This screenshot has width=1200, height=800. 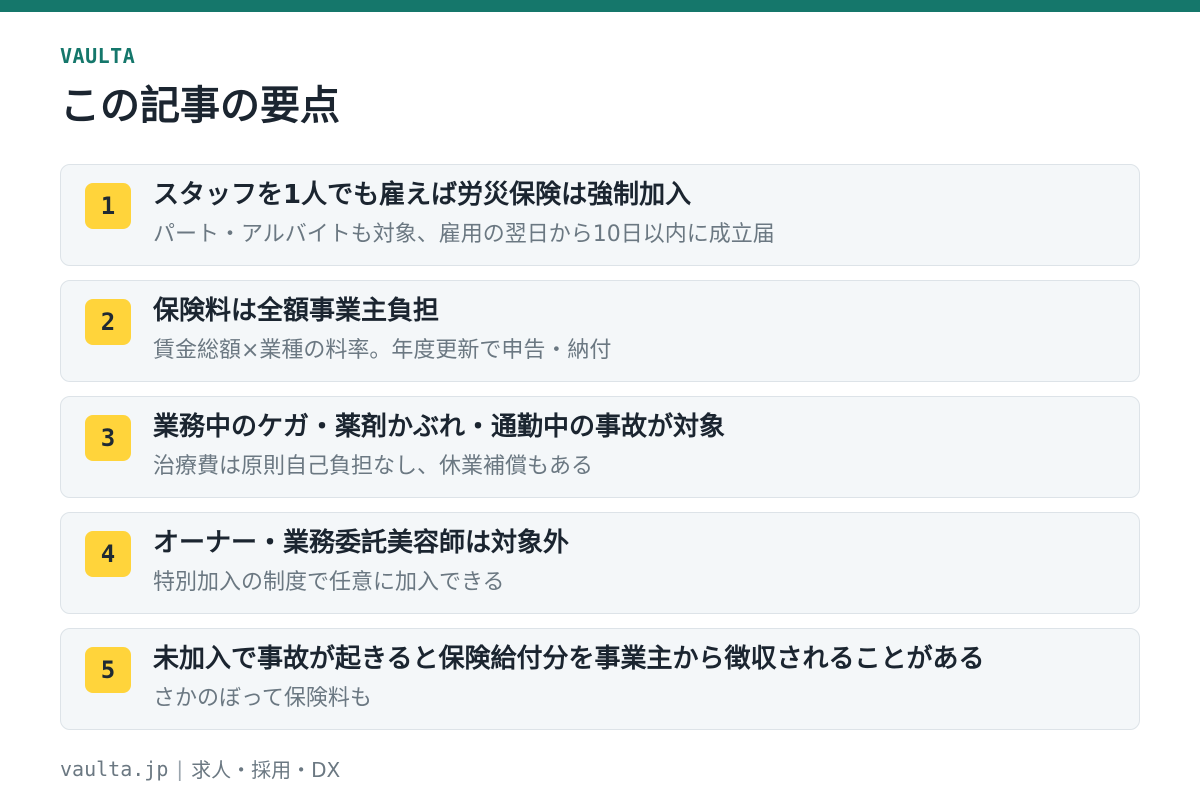 I want to click on point-title: 業務中のケガ・薬剤かぶれ・通勤中の事故が対象, so click(x=439, y=427).